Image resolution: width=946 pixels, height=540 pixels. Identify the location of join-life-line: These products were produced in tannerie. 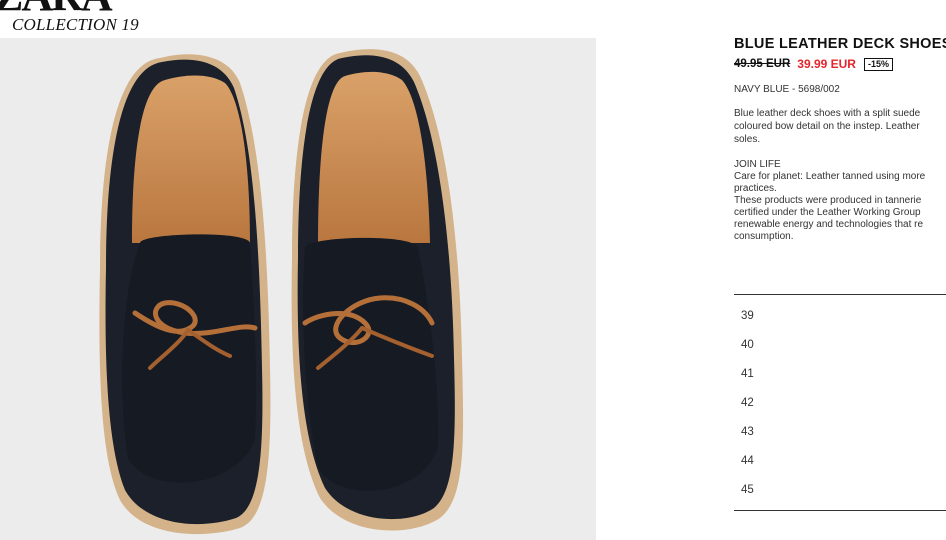
(828, 200).